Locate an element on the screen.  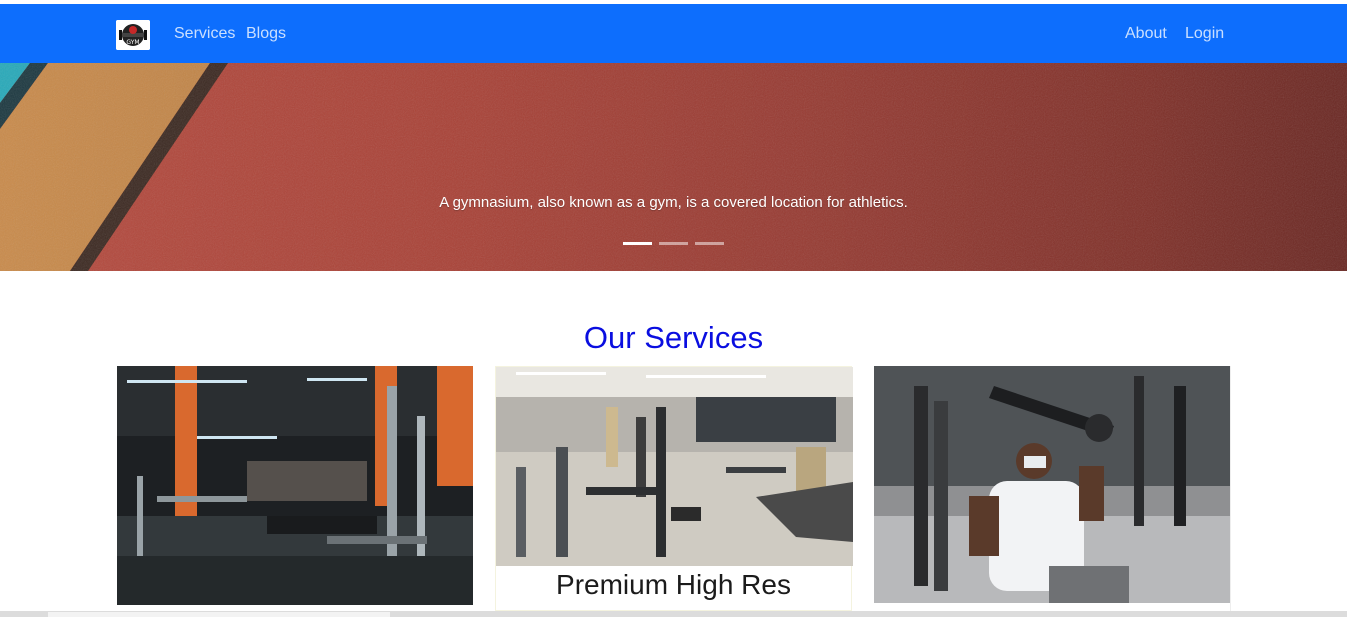
bright-gym-image is located at coordinates (674, 466).